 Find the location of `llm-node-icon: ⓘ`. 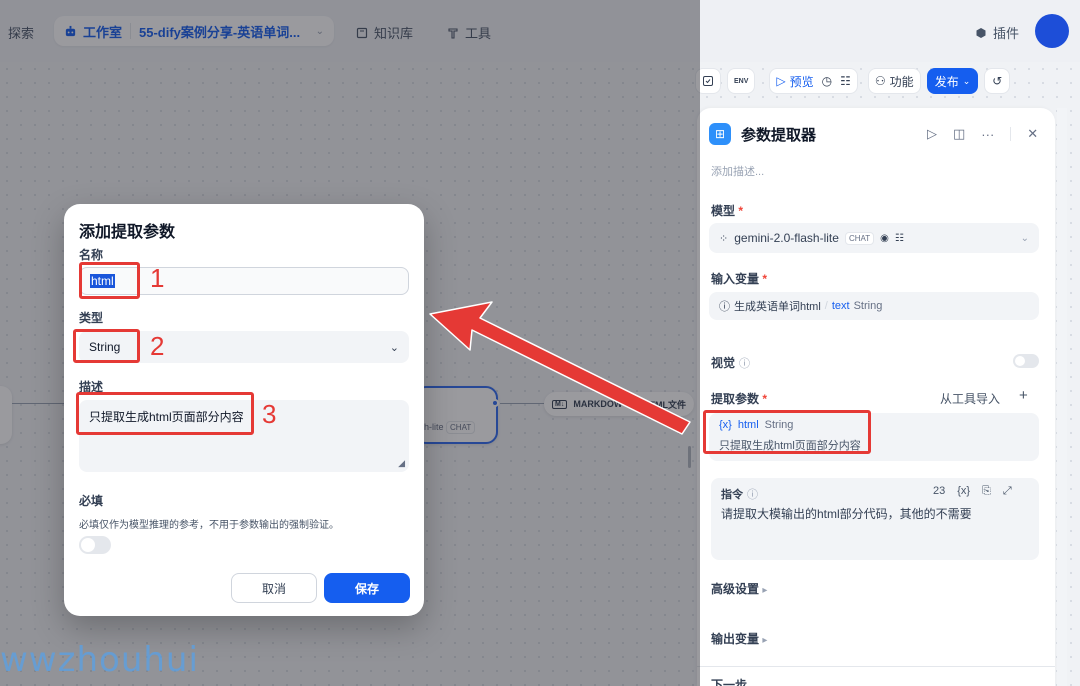

llm-node-icon: ⓘ is located at coordinates (724, 307).